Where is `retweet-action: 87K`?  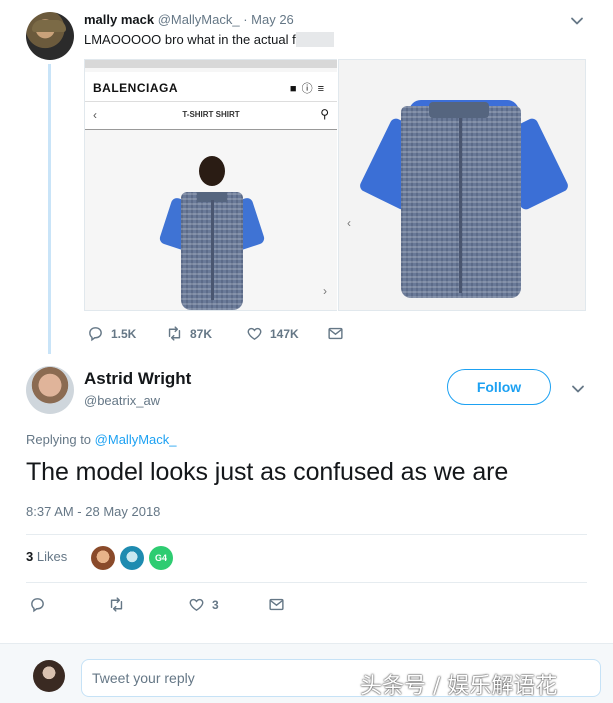 retweet-action: 87K is located at coordinates (189, 333).